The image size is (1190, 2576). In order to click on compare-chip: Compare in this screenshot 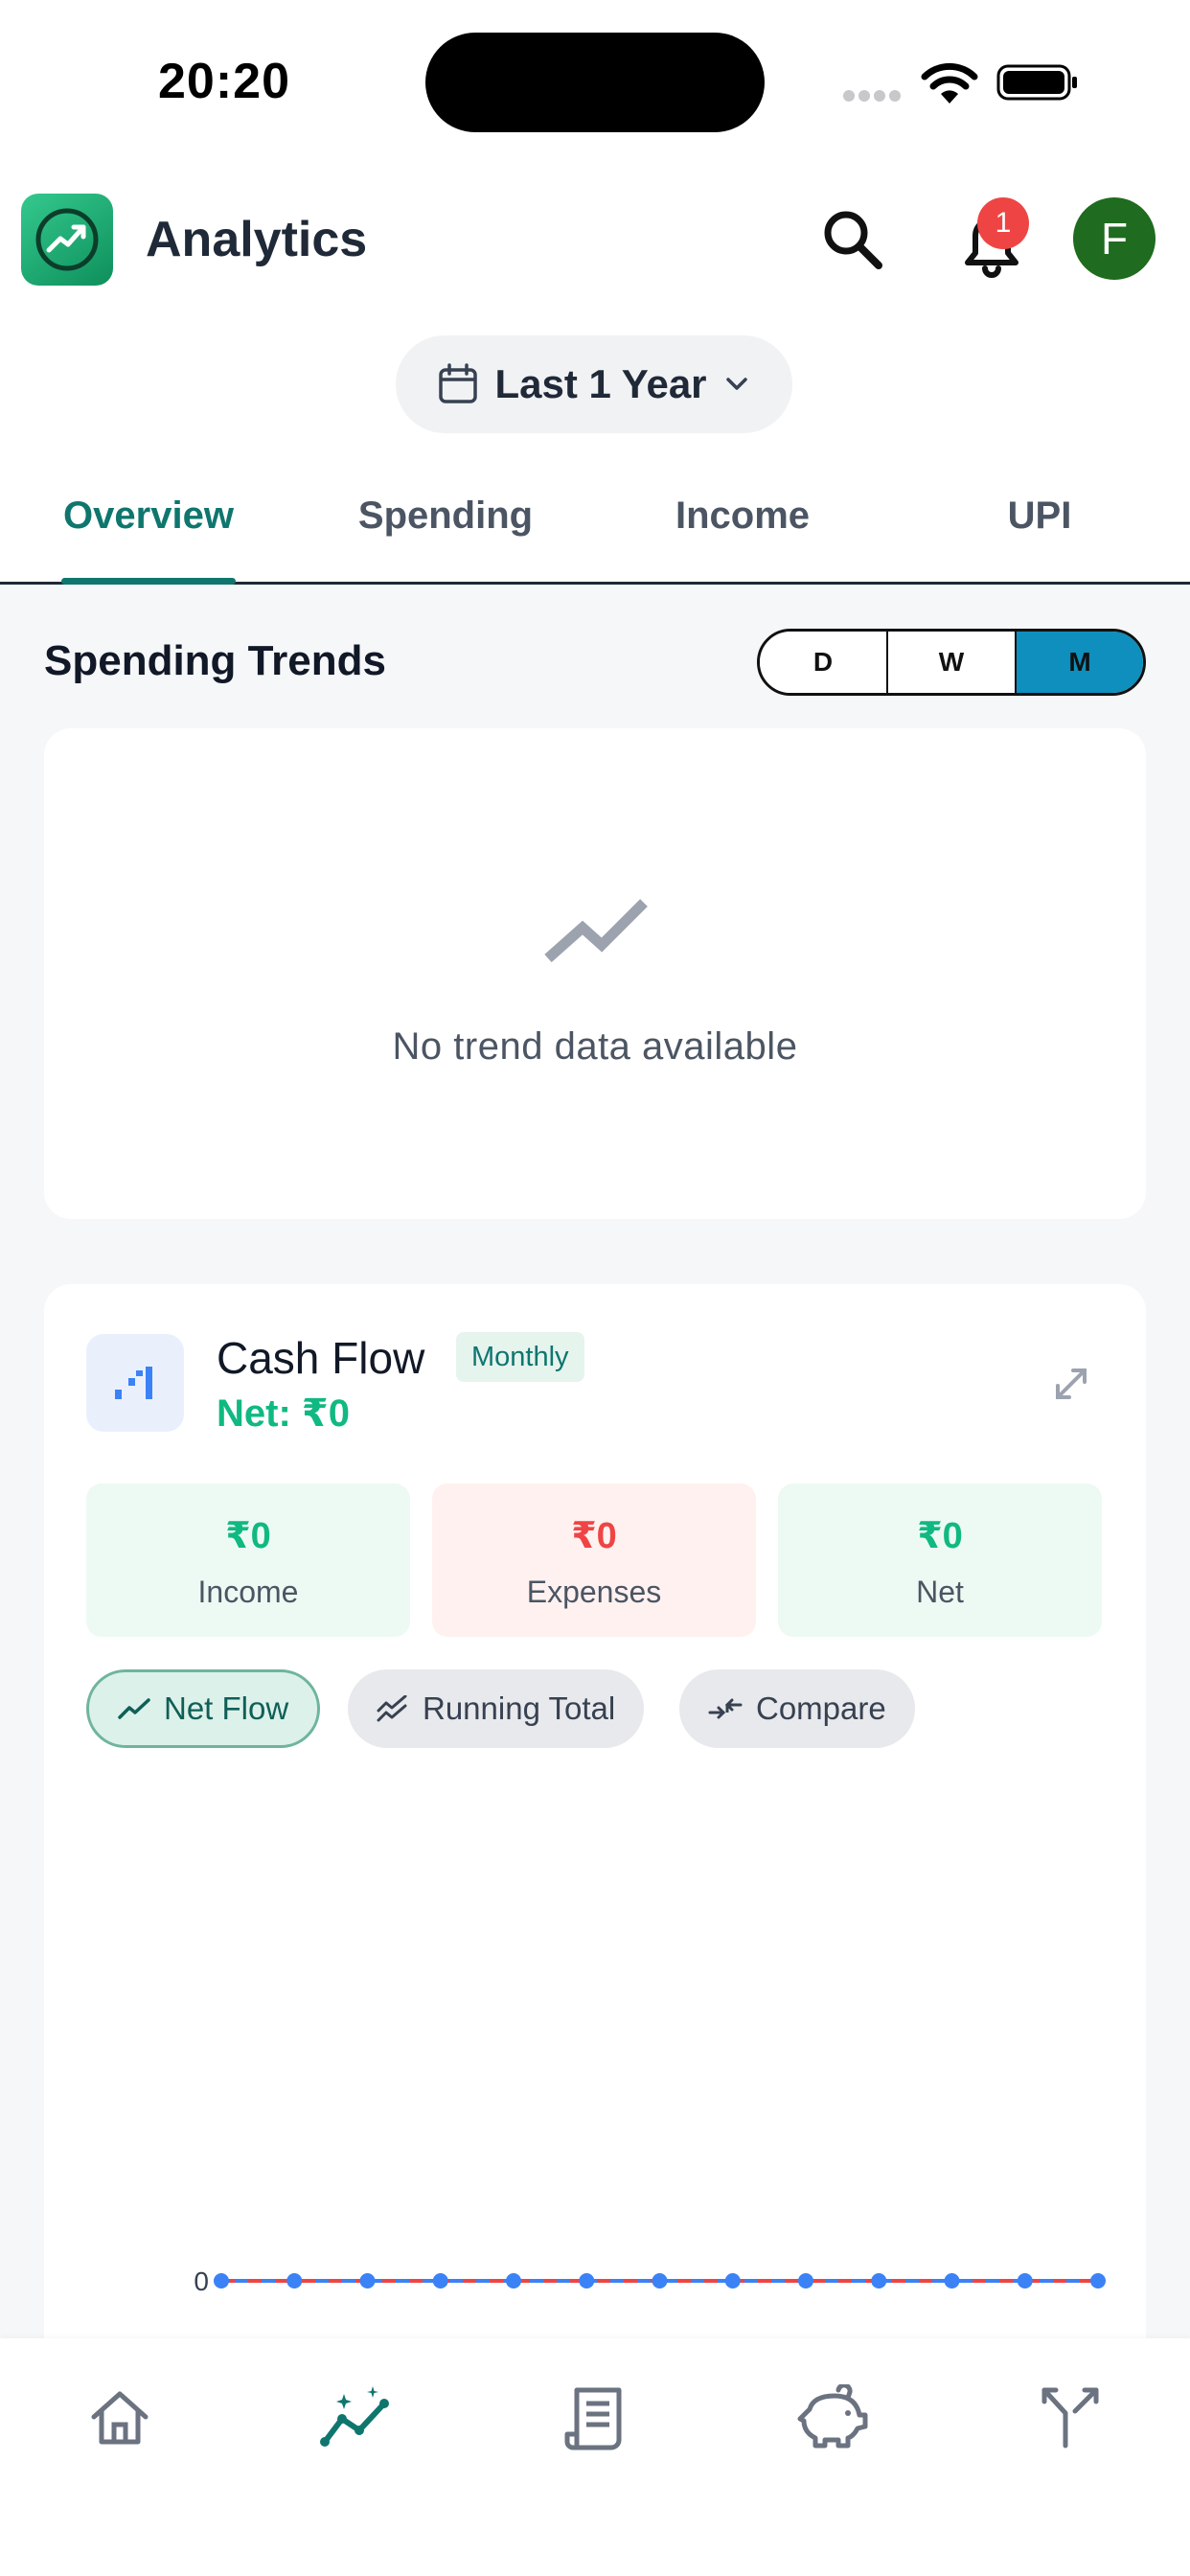, I will do `click(797, 1708)`.